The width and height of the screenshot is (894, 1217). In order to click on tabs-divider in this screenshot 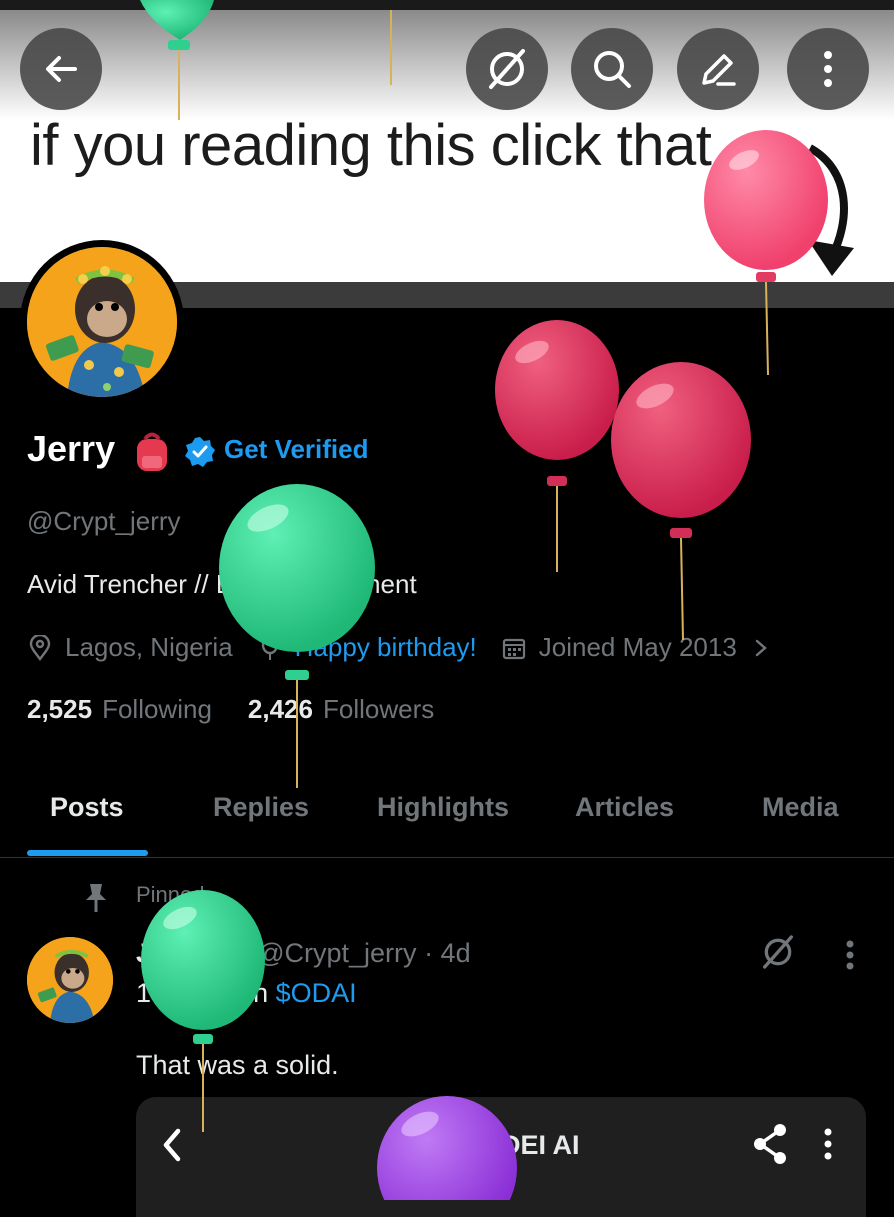, I will do `click(447, 857)`.